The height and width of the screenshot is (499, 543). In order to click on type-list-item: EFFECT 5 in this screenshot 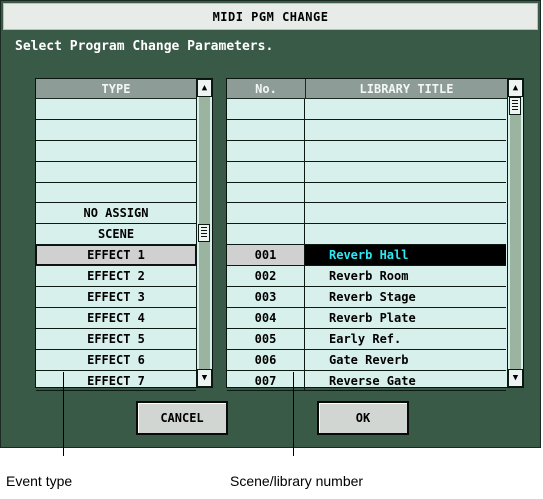, I will do `click(116, 339)`.